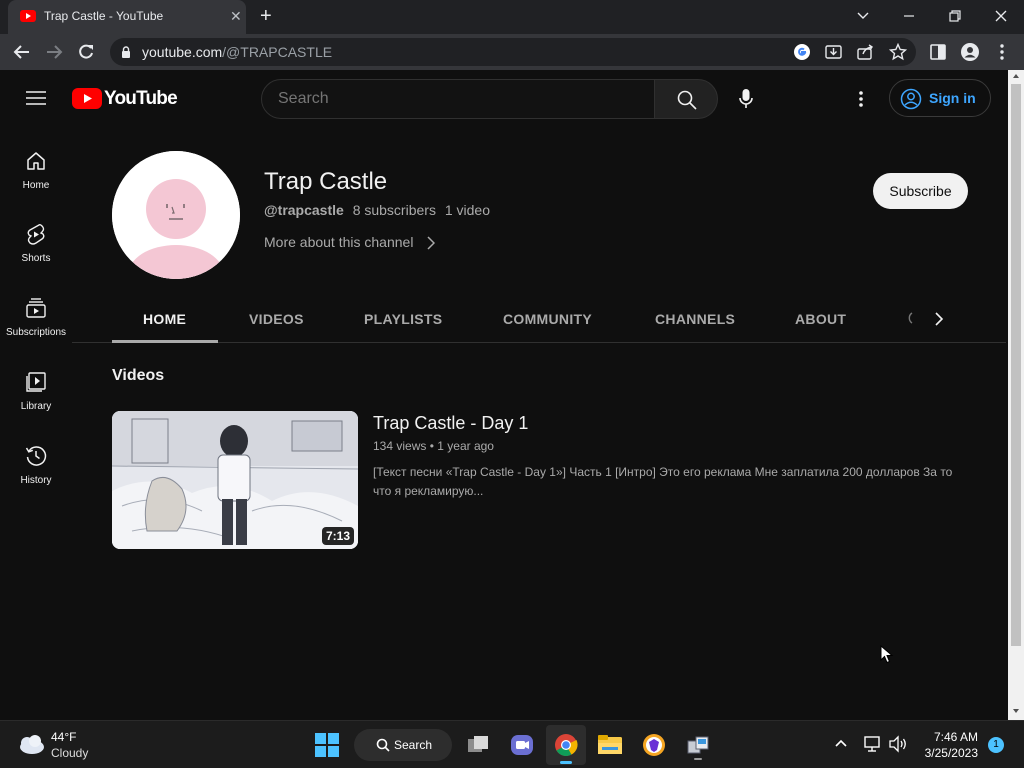 The width and height of the screenshot is (1024, 768). I want to click on lock-icon, so click(126, 52).